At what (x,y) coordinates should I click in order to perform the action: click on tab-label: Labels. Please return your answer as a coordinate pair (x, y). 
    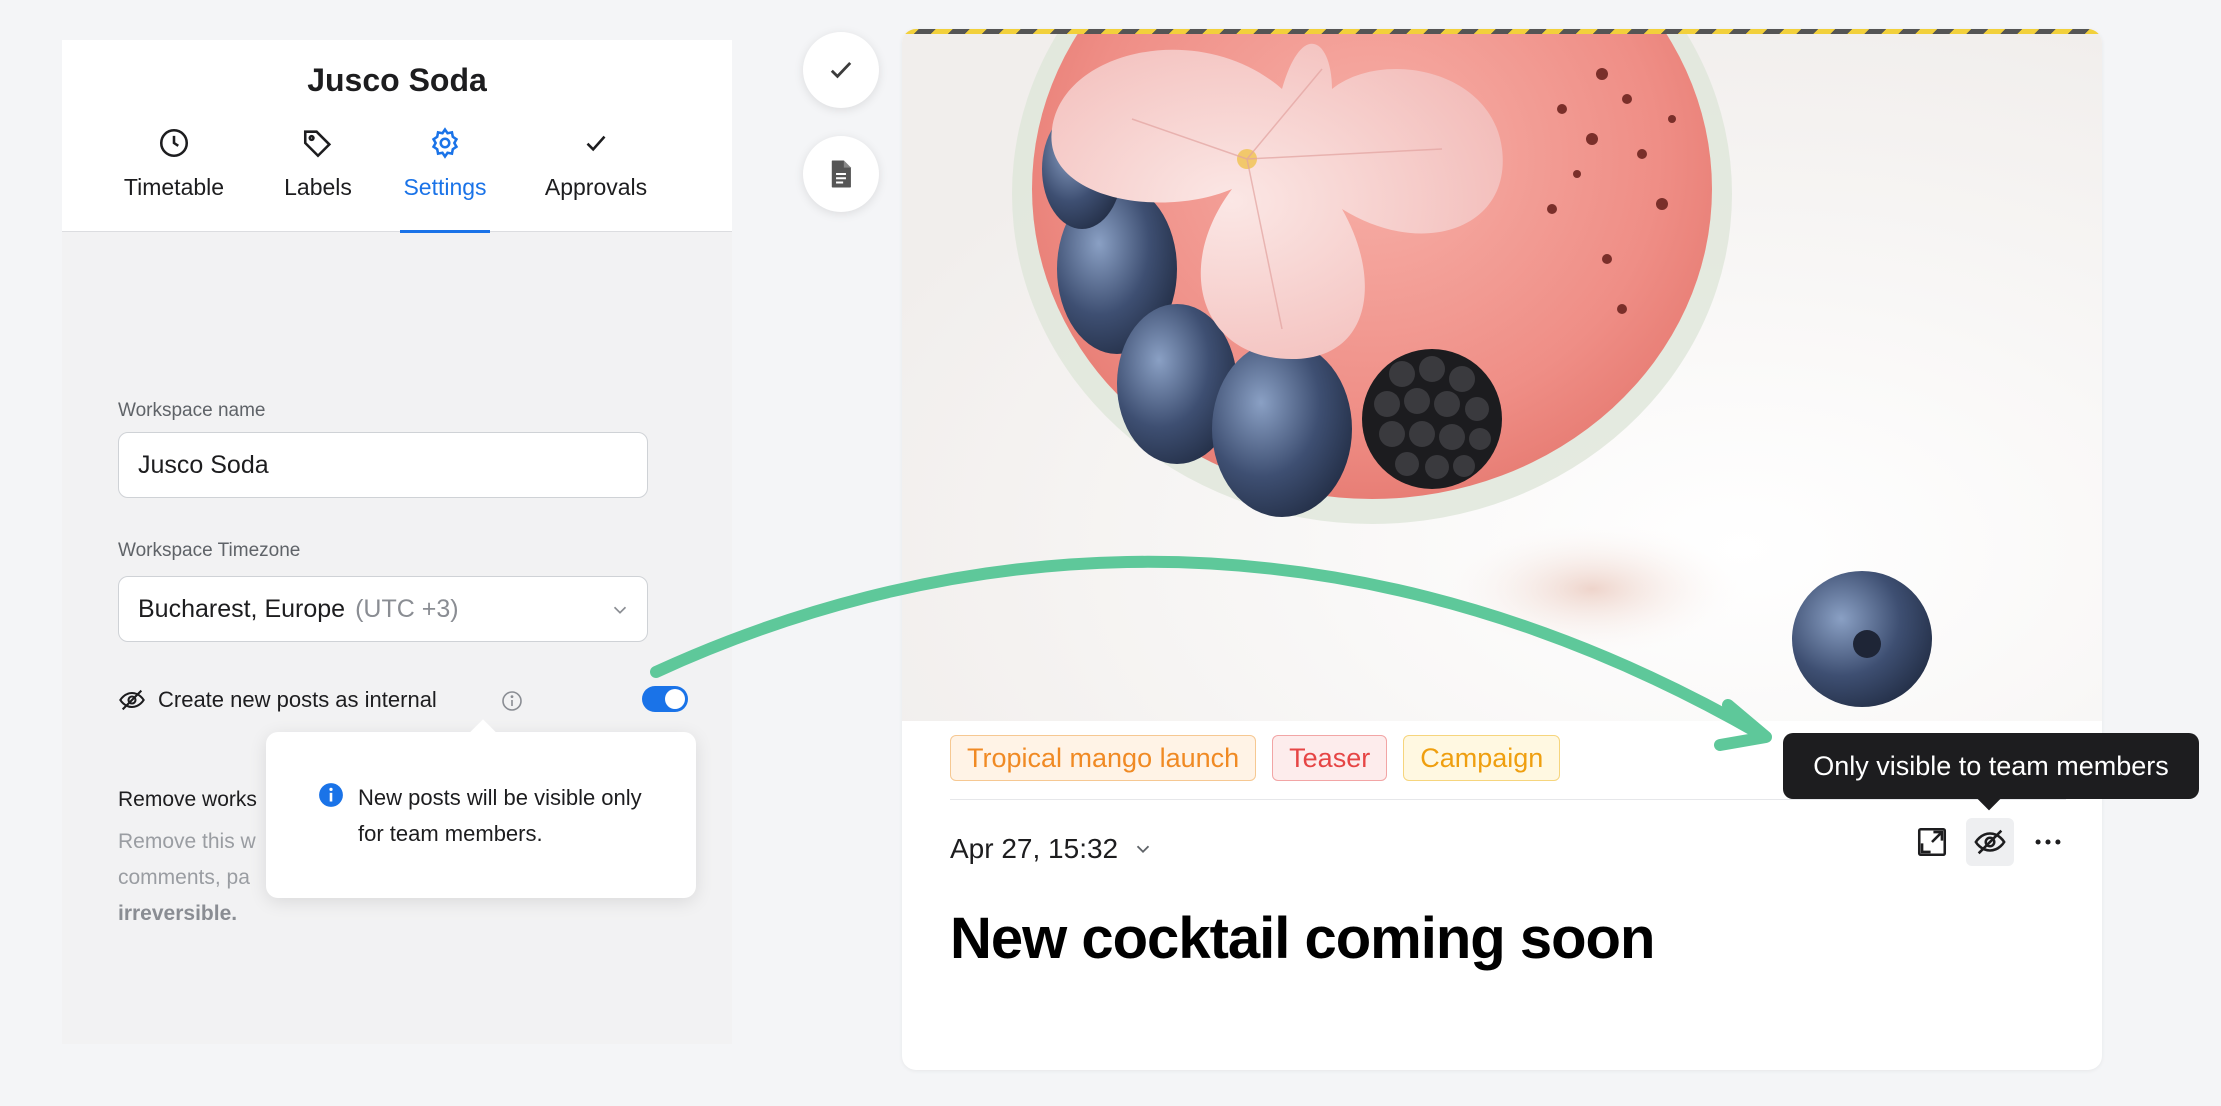
    Looking at the image, I should click on (318, 187).